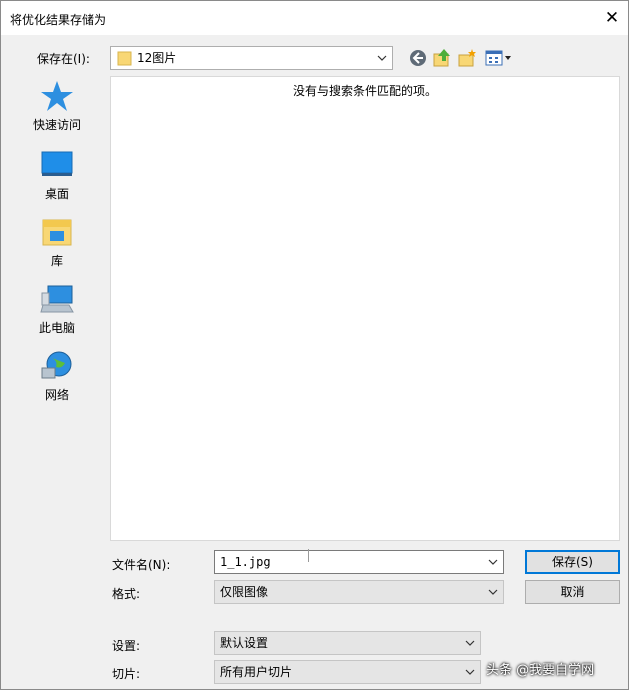 The width and height of the screenshot is (629, 690). Describe the element at coordinates (359, 592) in the screenshot. I see `format-dropdown: 仅限图像` at that location.